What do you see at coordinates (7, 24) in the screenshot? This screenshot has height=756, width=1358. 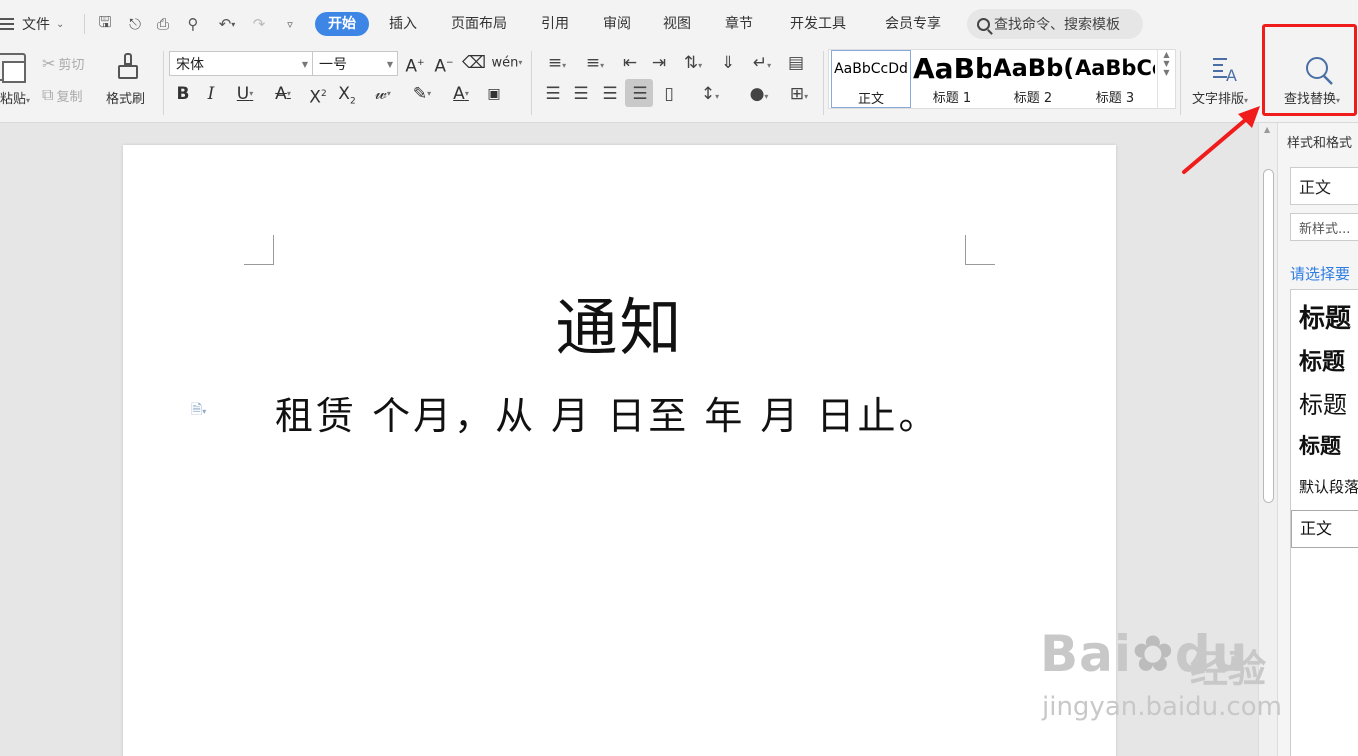 I see `hamburger-icon` at bounding box center [7, 24].